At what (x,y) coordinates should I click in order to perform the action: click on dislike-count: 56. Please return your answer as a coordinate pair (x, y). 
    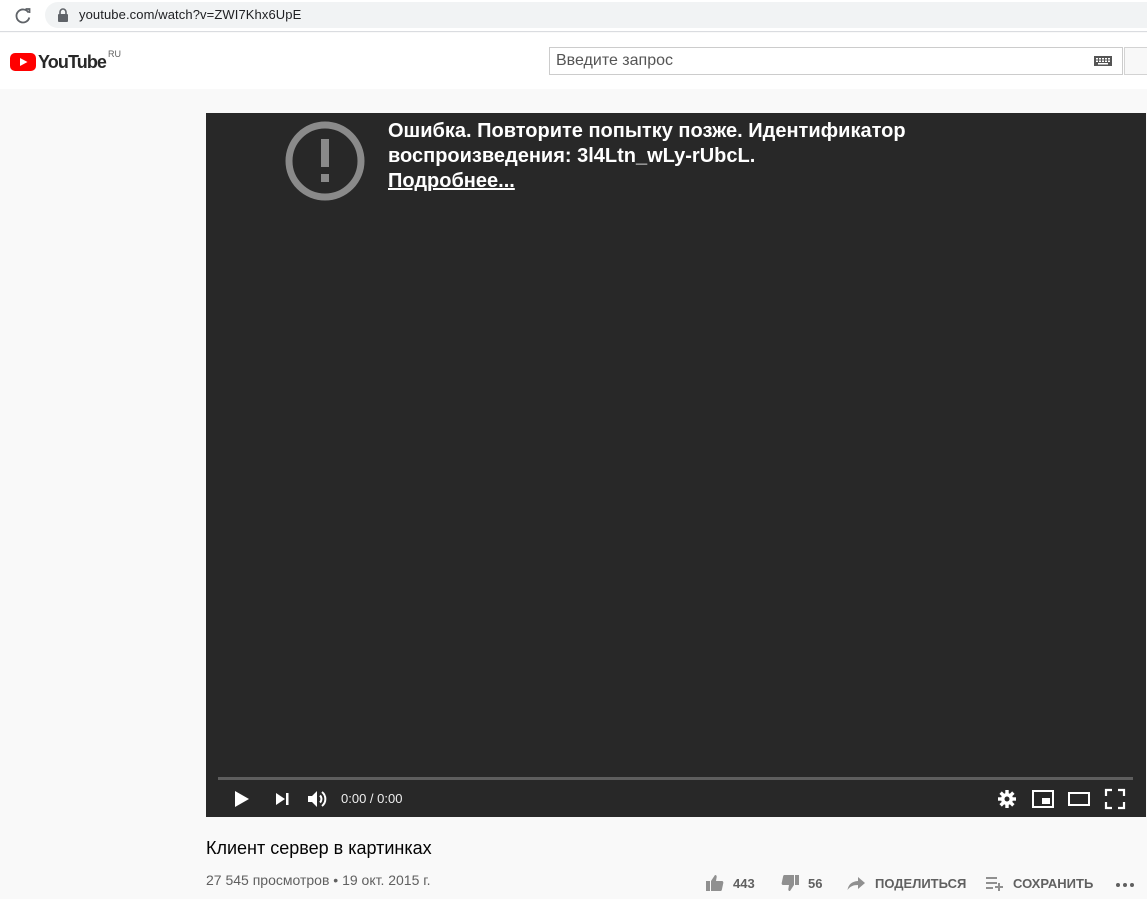
    Looking at the image, I should click on (815, 883).